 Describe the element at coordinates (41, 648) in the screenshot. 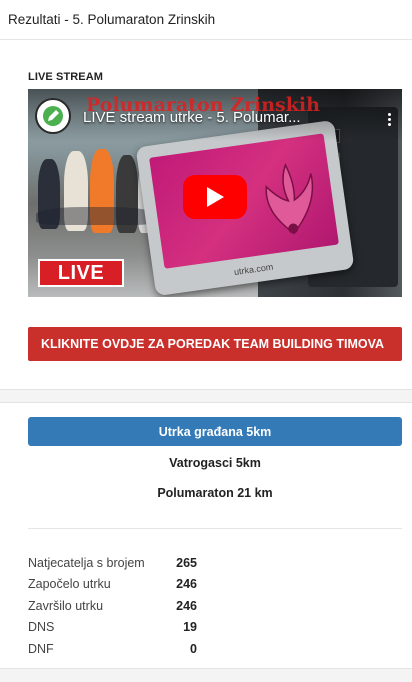

I see `stat-label: DNF` at that location.